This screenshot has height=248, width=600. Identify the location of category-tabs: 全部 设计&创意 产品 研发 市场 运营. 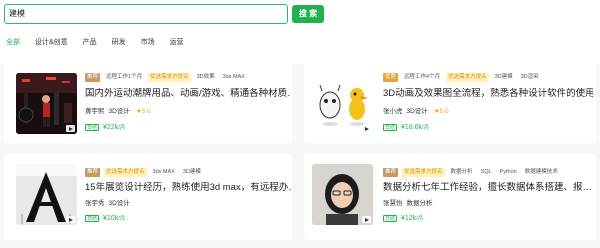
(102, 43).